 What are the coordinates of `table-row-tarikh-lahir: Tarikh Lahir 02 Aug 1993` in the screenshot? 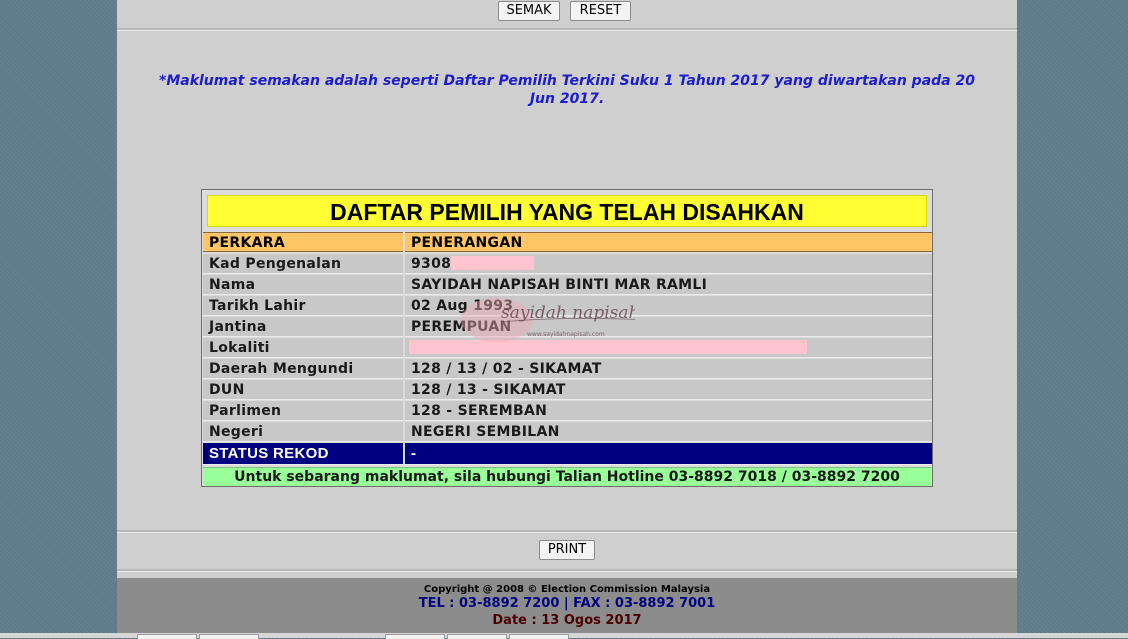 It's located at (567, 306).